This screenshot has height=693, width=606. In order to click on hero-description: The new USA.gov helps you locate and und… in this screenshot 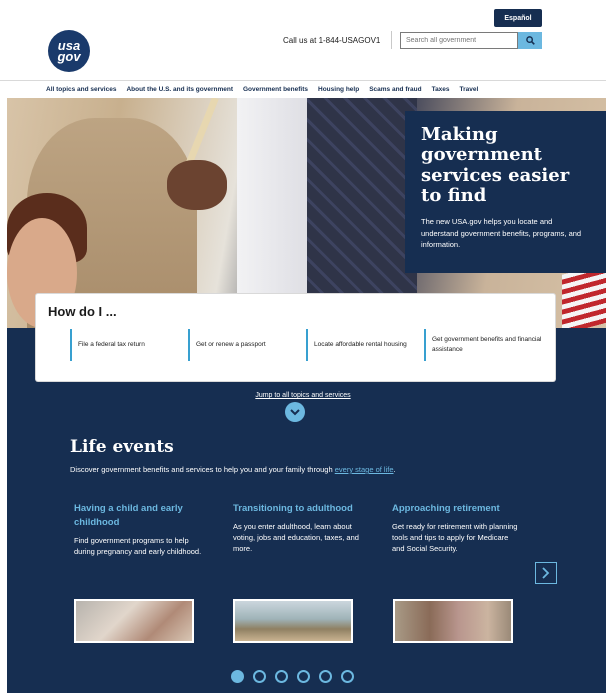, I will do `click(501, 233)`.